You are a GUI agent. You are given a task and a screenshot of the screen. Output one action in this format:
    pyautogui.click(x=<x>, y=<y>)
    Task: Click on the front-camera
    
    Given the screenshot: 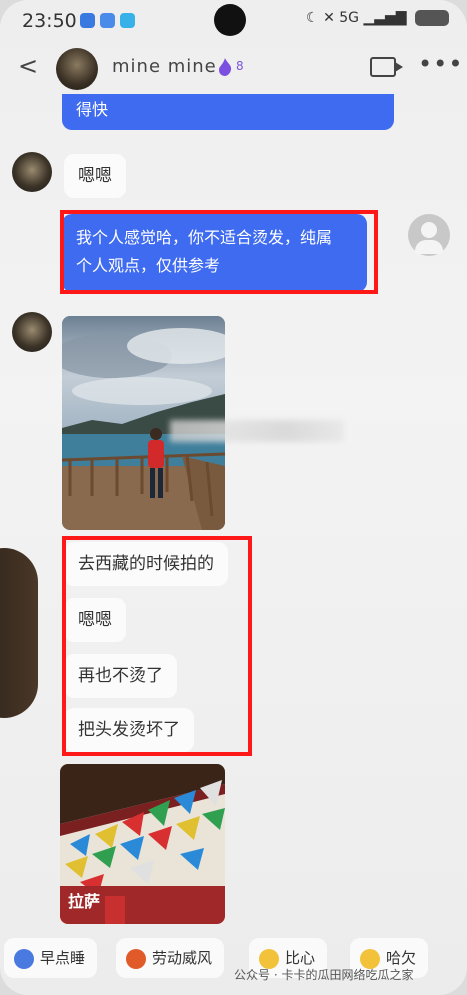 What is the action you would take?
    pyautogui.click(x=230, y=20)
    